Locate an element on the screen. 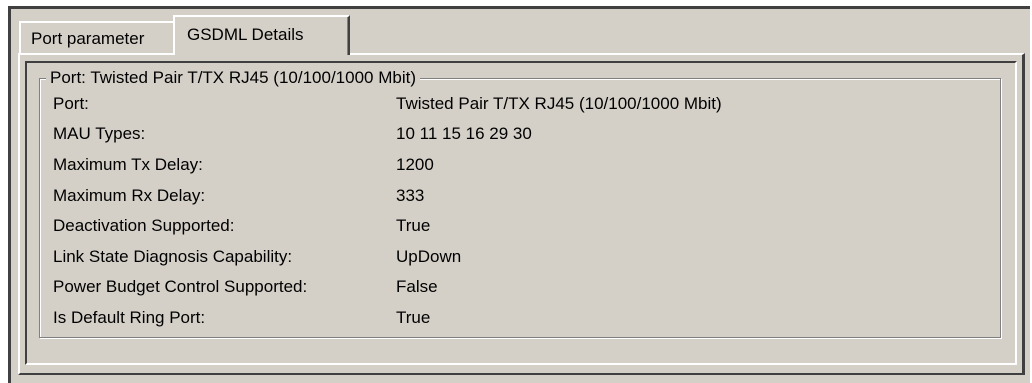 The image size is (1032, 383). row-power-budget-control: Power Budget Control Supported: False is located at coordinates (518, 287).